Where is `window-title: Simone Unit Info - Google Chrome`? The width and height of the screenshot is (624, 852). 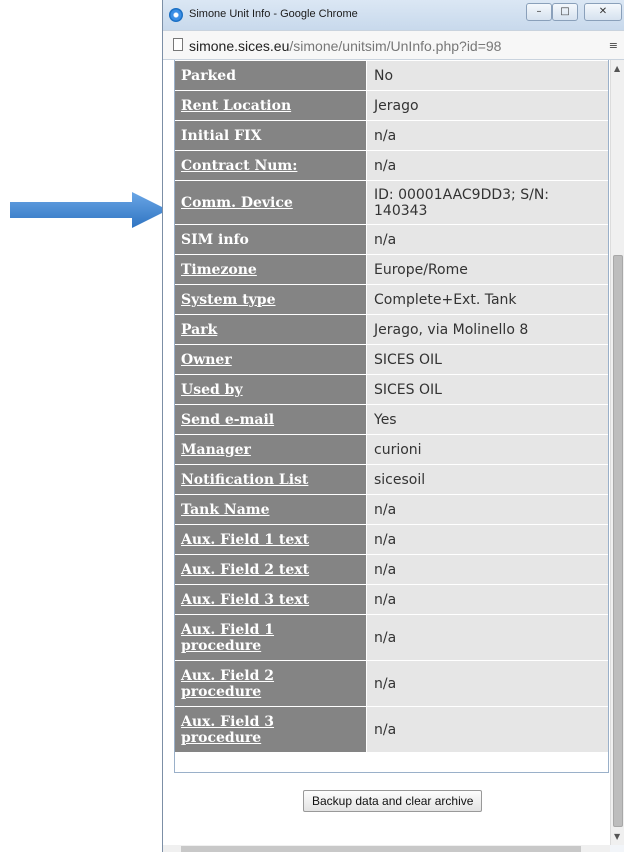 window-title: Simone Unit Info - Google Chrome is located at coordinates (273, 14).